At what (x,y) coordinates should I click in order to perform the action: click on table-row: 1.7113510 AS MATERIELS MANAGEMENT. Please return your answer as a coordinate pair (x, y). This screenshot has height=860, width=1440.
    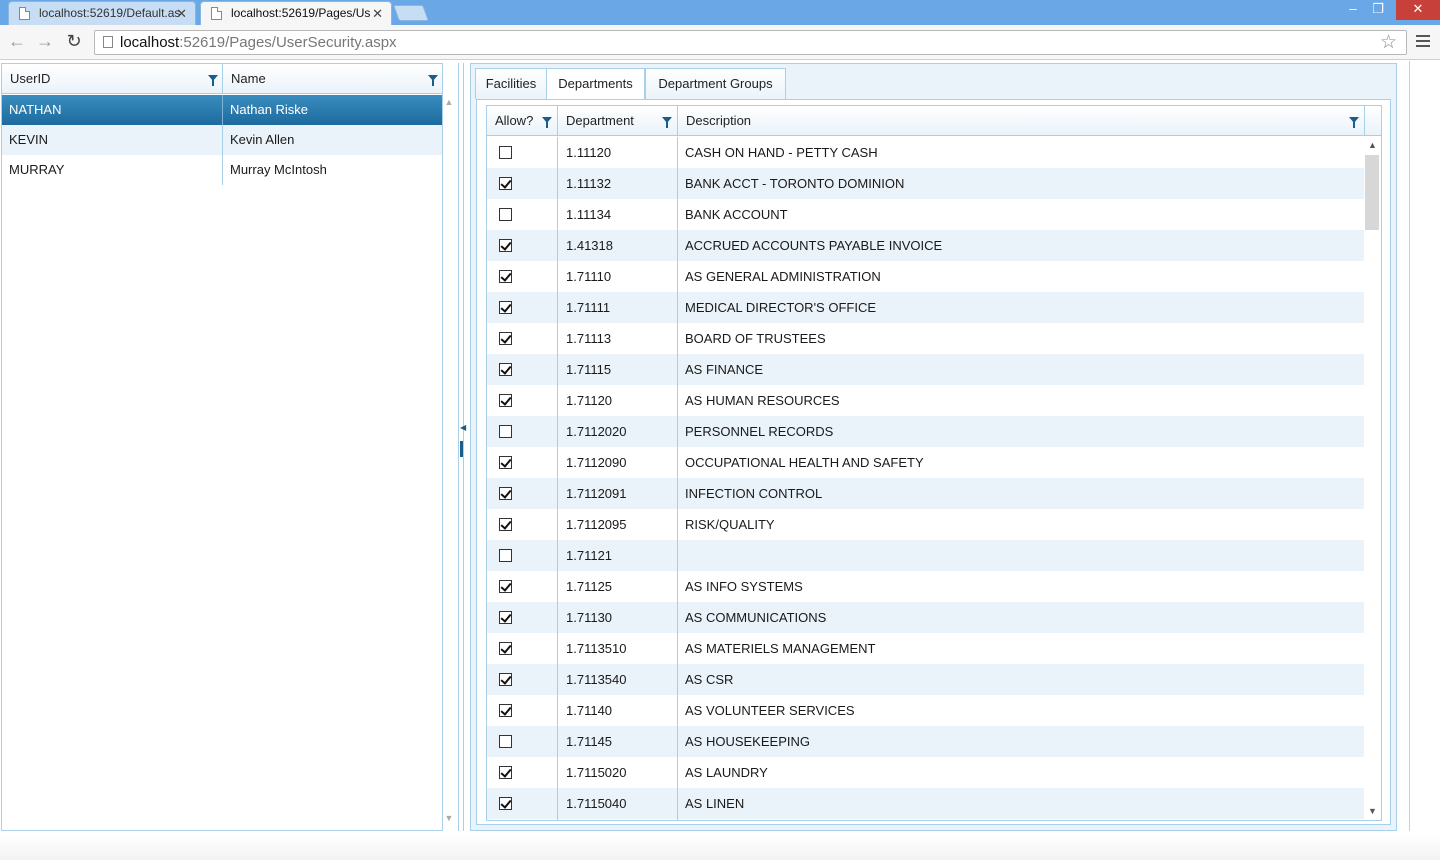
    Looking at the image, I should click on (925, 648).